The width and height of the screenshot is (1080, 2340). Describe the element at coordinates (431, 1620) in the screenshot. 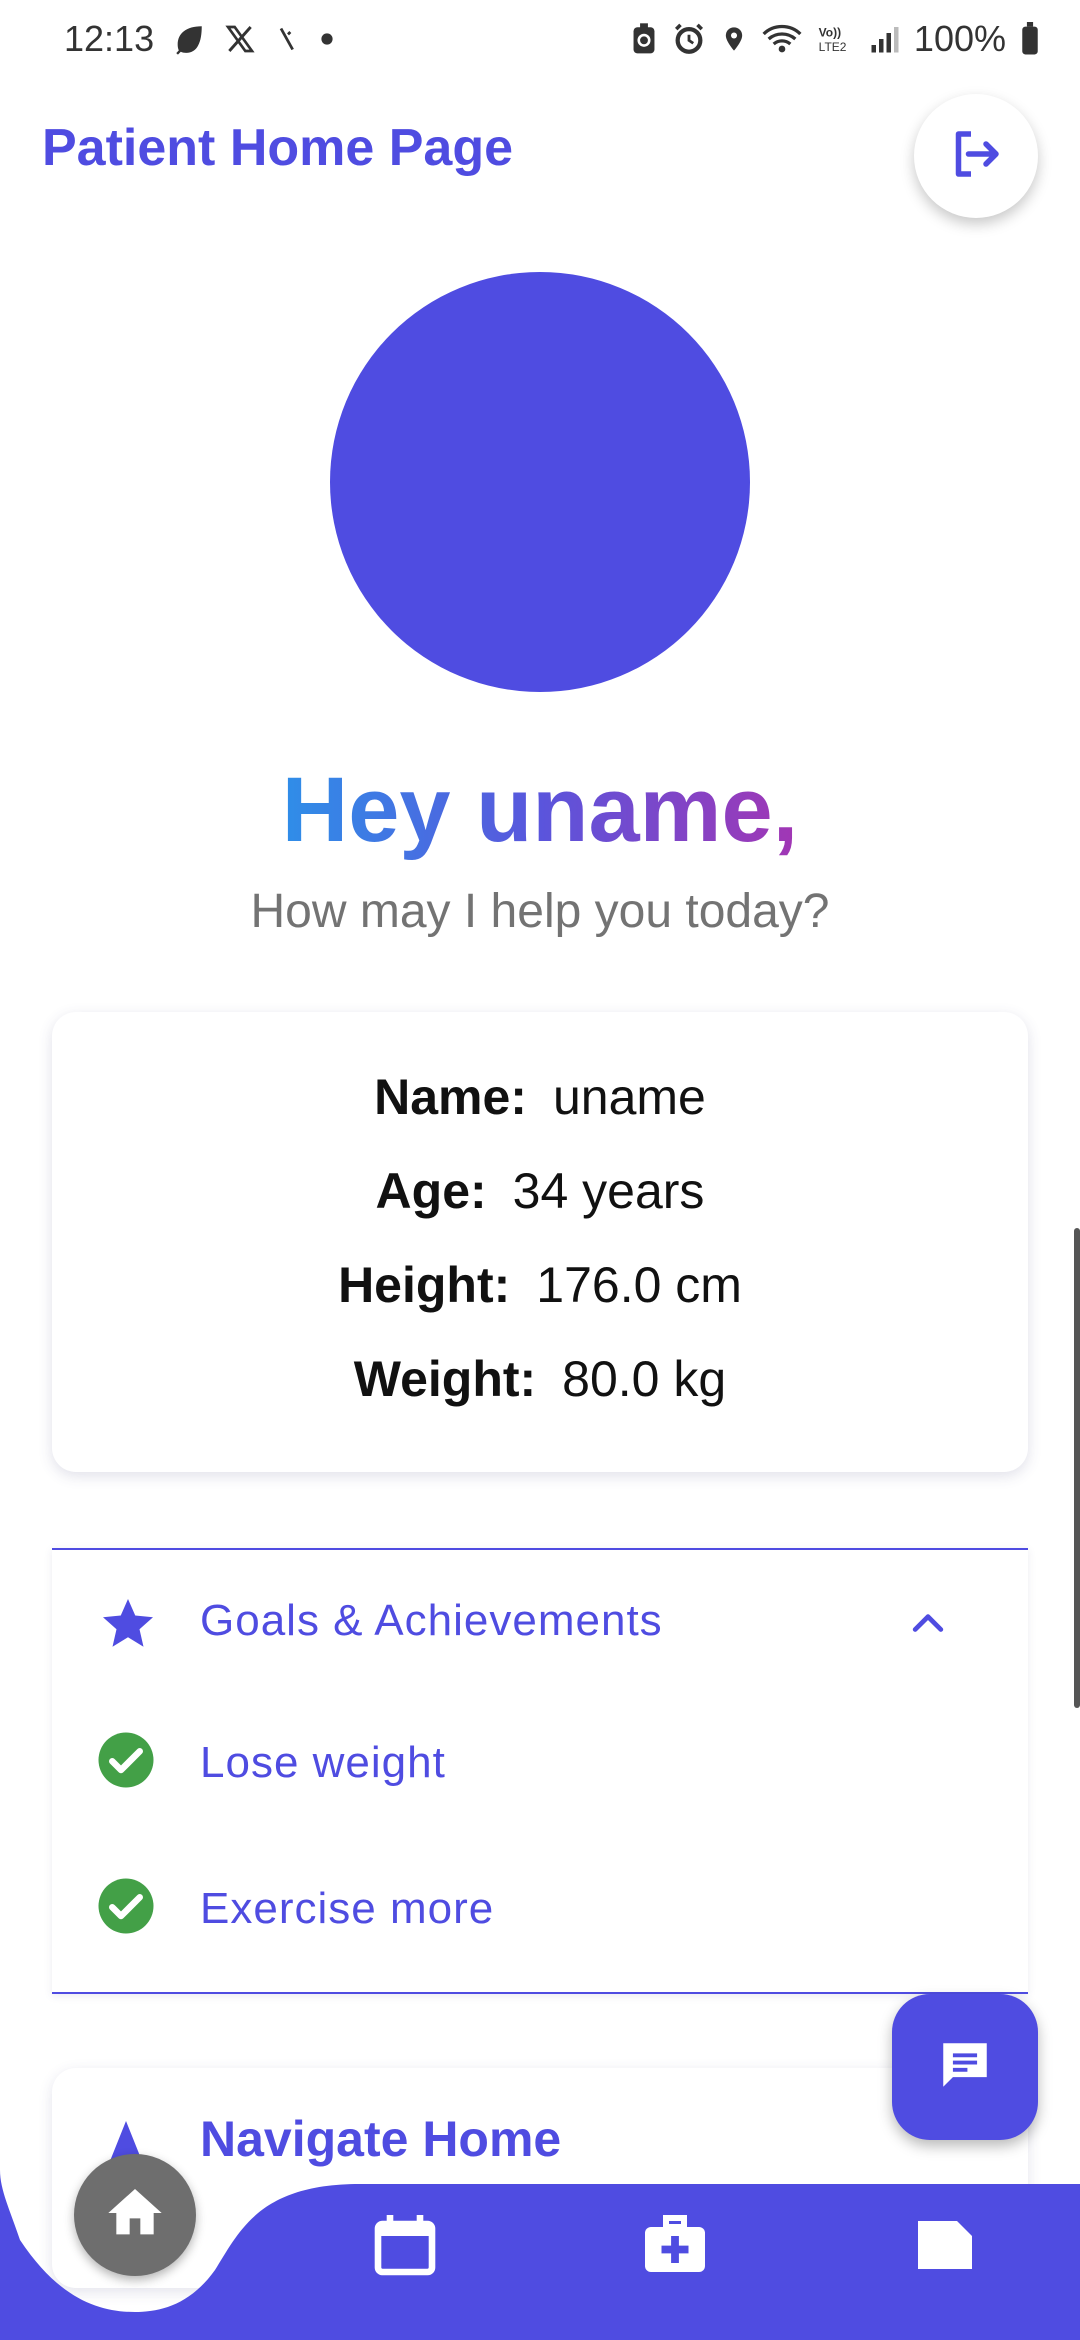

I see `goals-title: Goals & Achievements` at that location.